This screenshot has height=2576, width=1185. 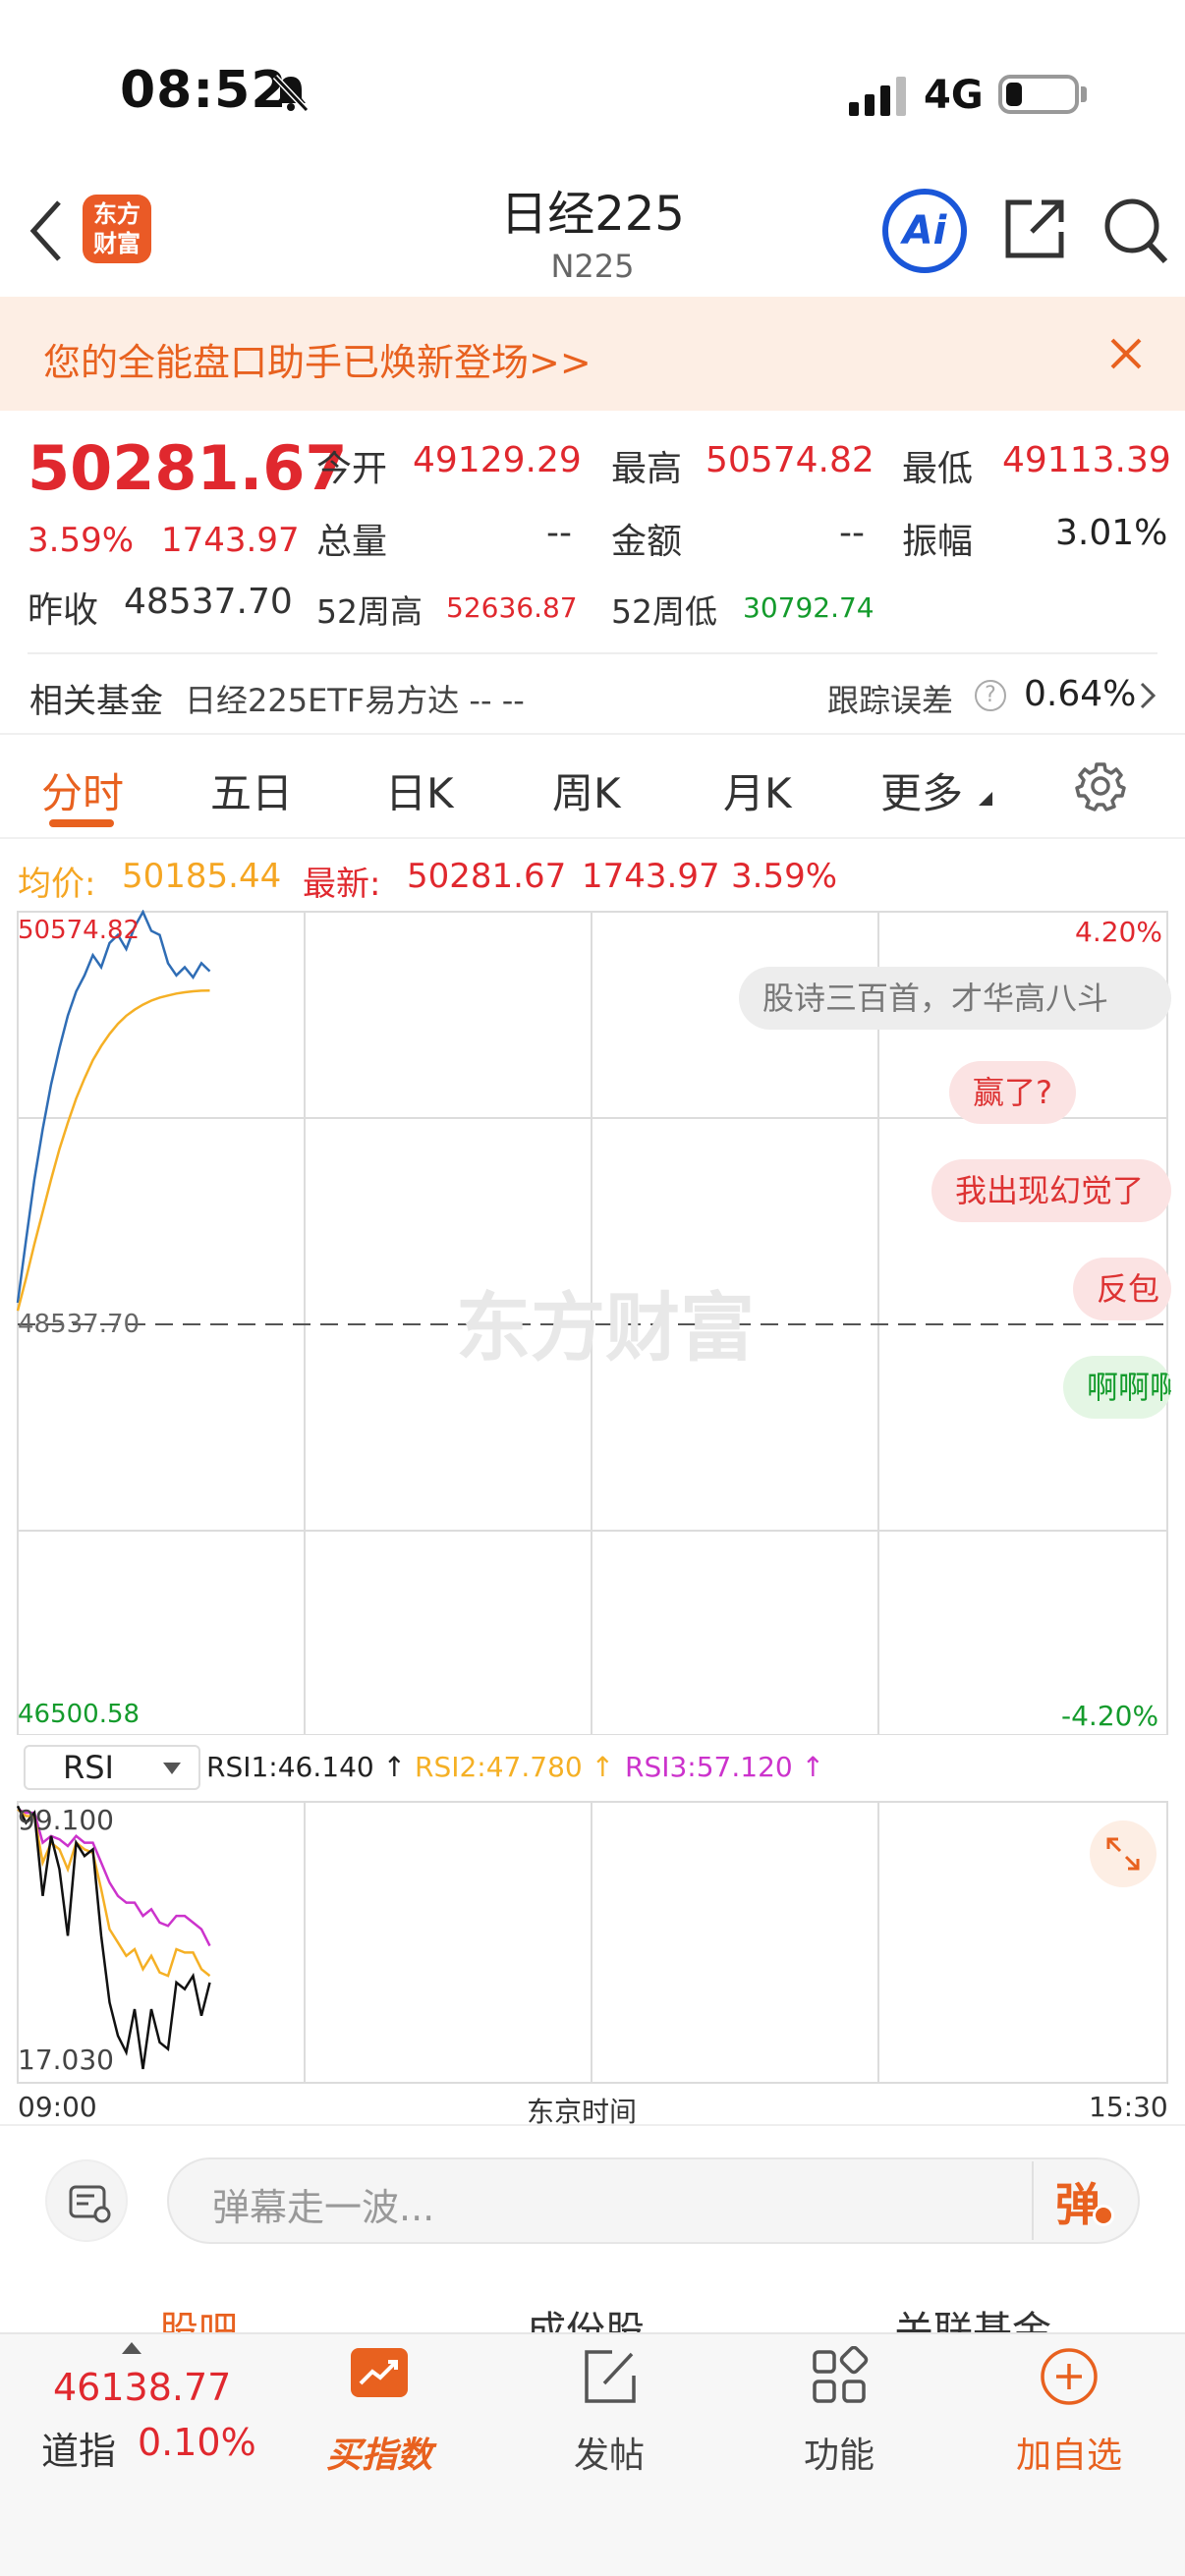 What do you see at coordinates (66, 1820) in the screenshot?
I see `rsi-top-label: 99.100` at bounding box center [66, 1820].